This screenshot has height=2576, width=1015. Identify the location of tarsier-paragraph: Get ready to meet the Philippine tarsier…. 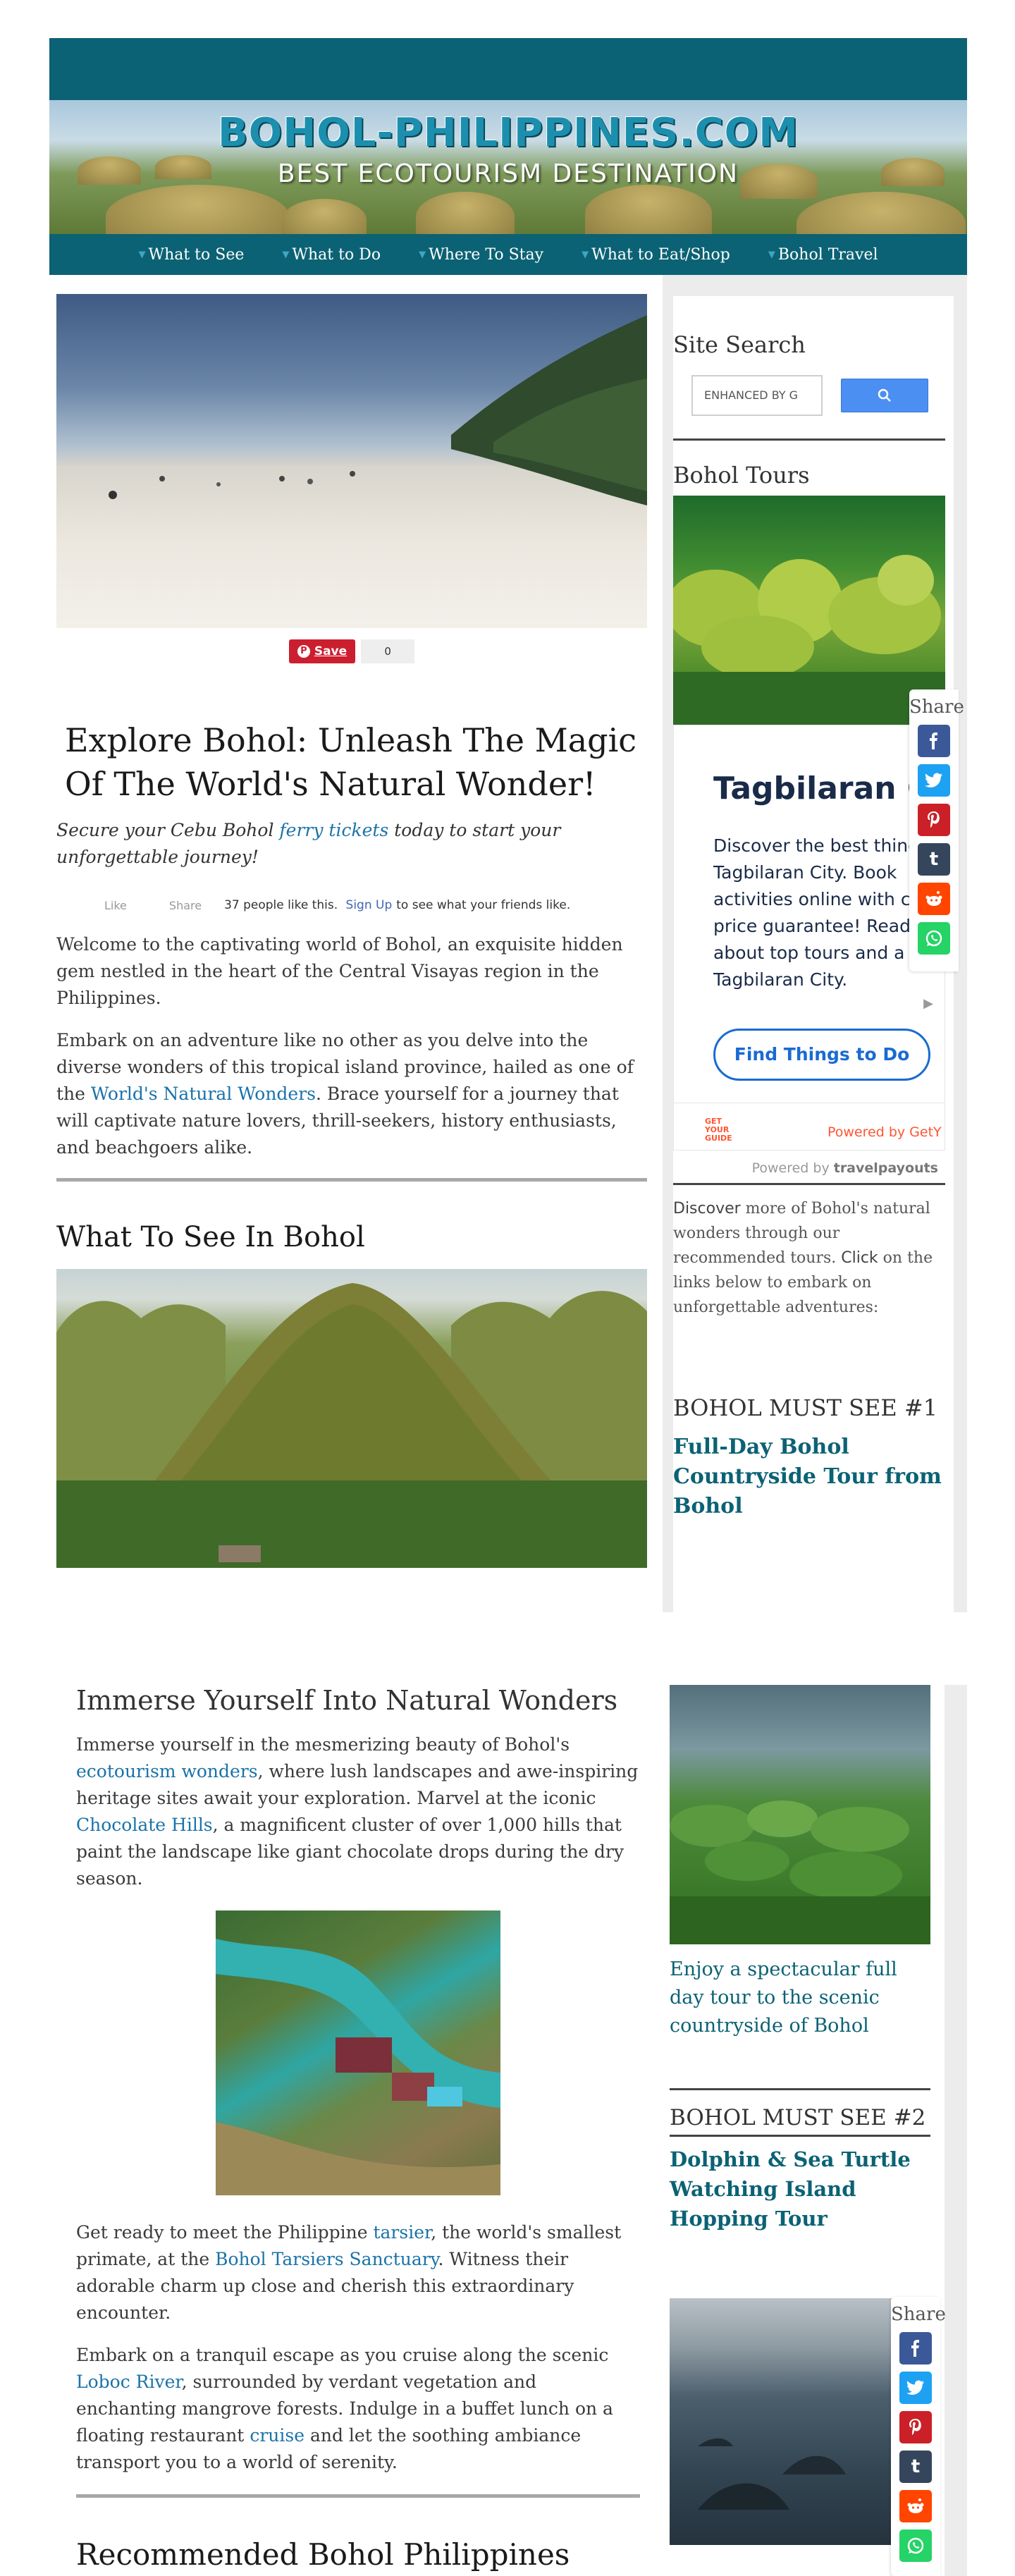
(358, 2272).